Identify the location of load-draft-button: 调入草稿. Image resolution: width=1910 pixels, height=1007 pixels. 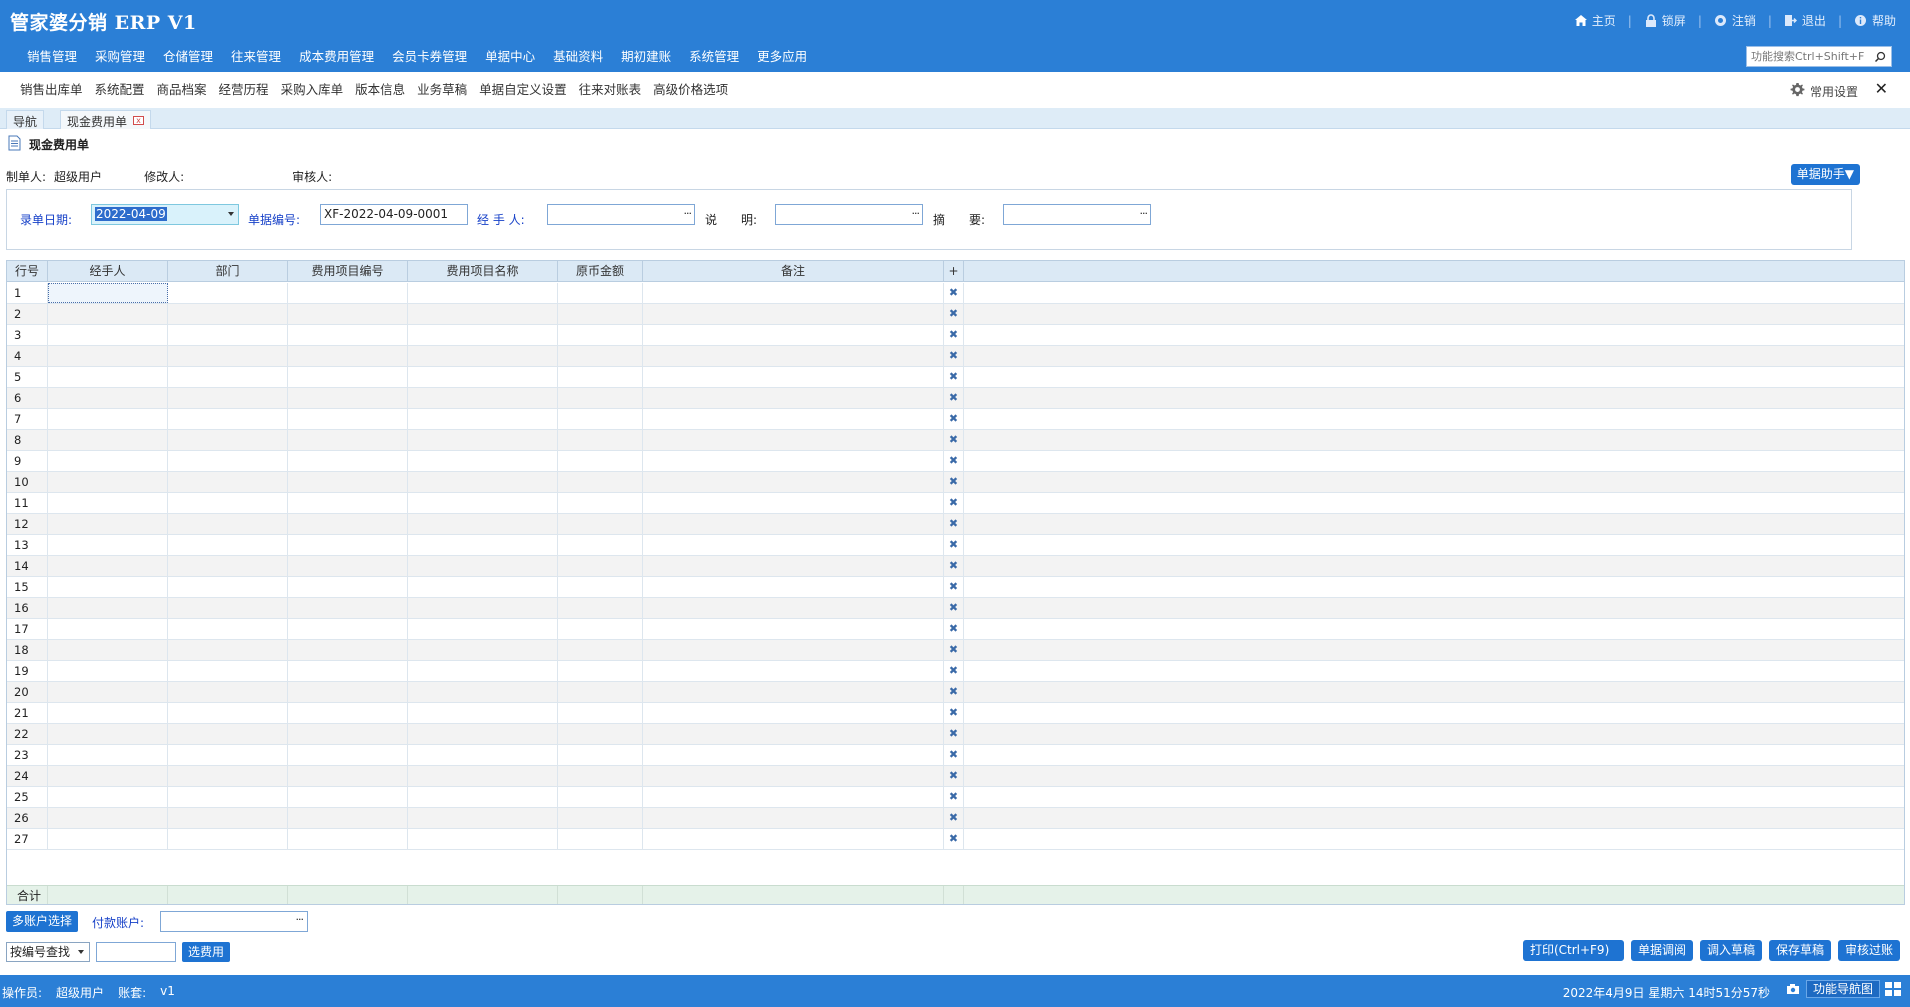
(1730, 950).